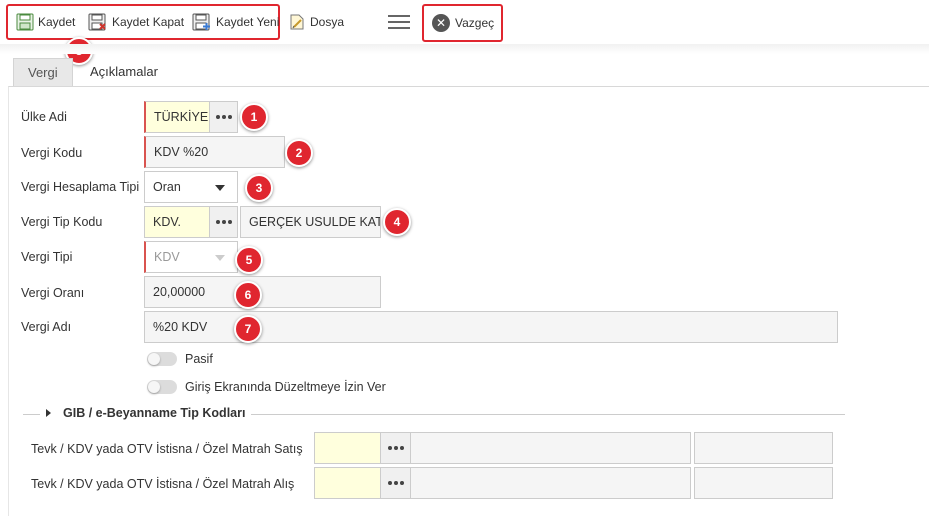 Image resolution: width=929 pixels, height=516 pixels. What do you see at coordinates (223, 222) in the screenshot?
I see `tax-type-code-lookup-button` at bounding box center [223, 222].